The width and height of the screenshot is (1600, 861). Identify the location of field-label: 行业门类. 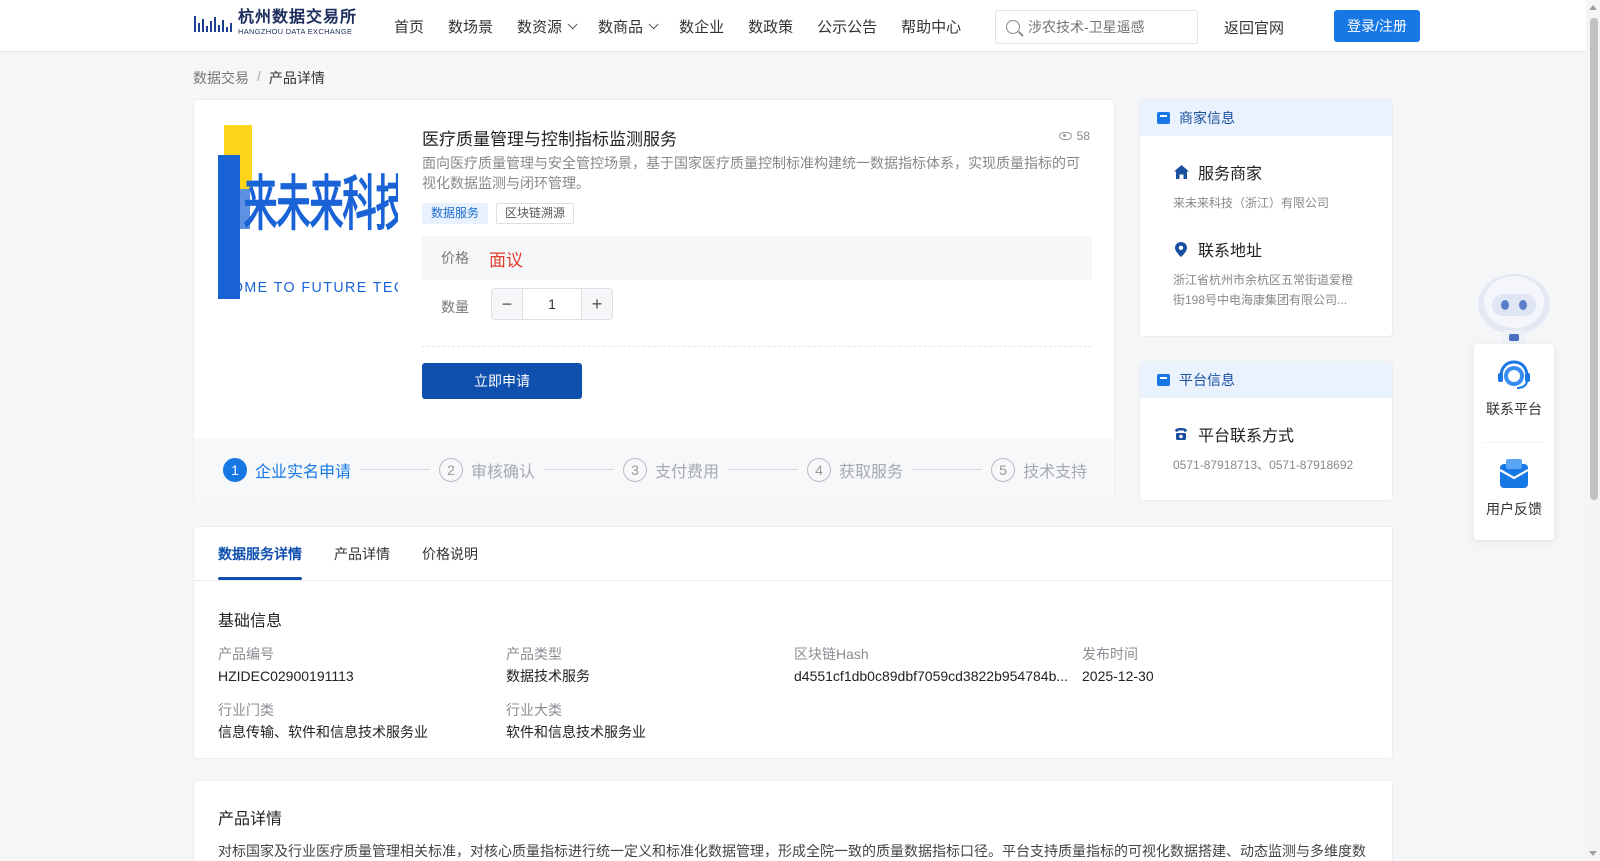
(246, 710).